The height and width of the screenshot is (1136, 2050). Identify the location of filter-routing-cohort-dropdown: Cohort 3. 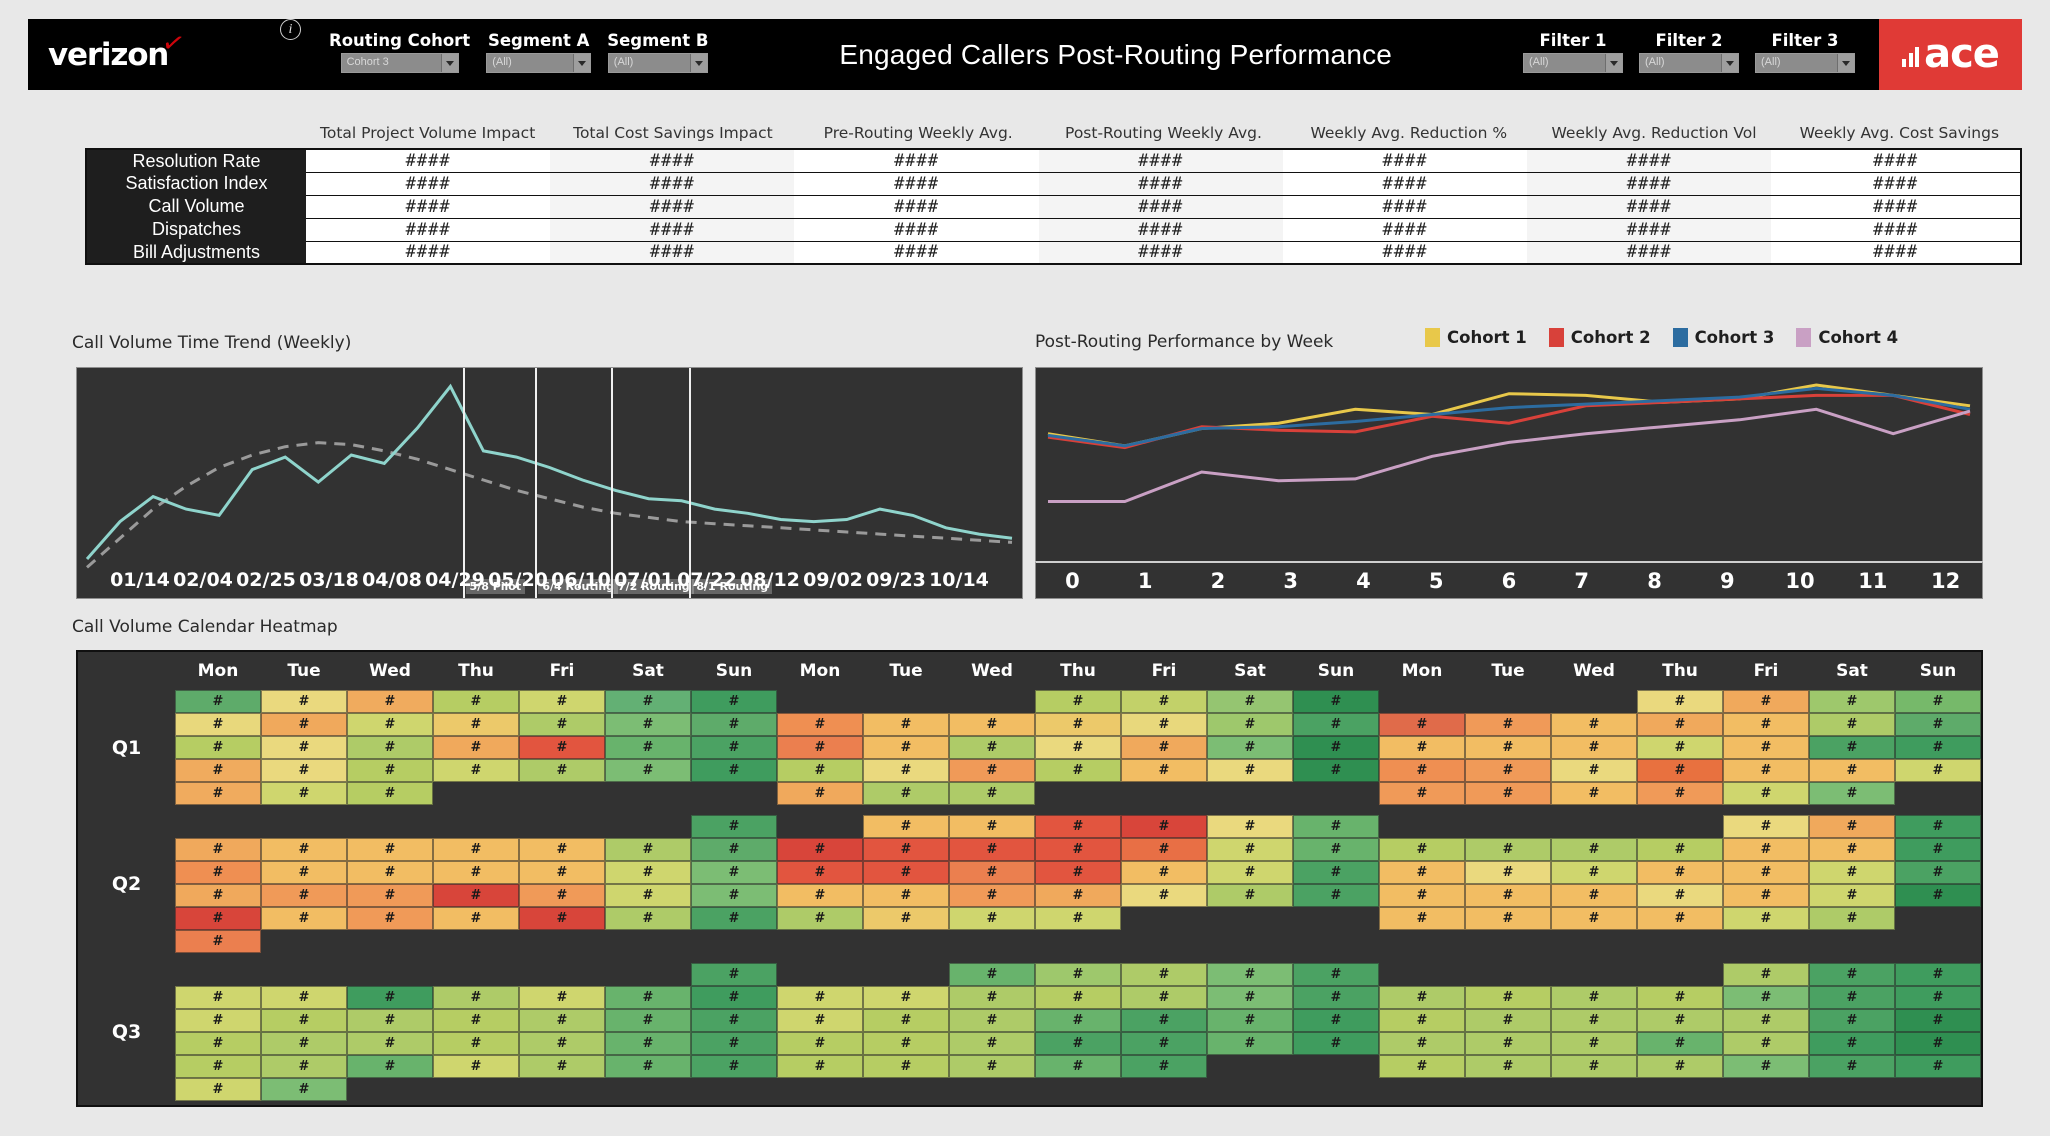
(399, 63).